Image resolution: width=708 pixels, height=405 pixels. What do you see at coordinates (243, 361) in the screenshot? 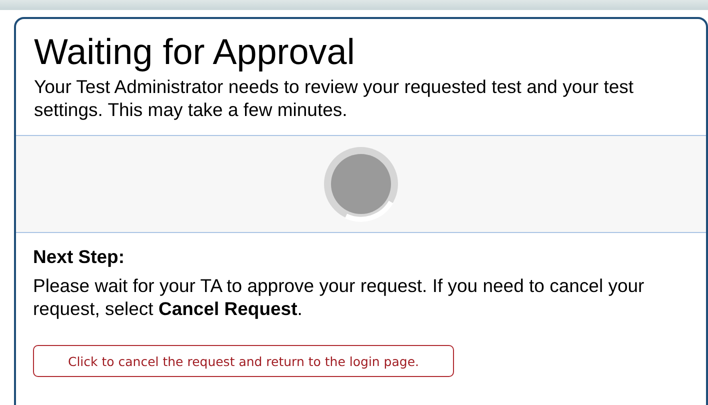
I see `cancel-request-button: Click to cancel the request and return to the login page.` at bounding box center [243, 361].